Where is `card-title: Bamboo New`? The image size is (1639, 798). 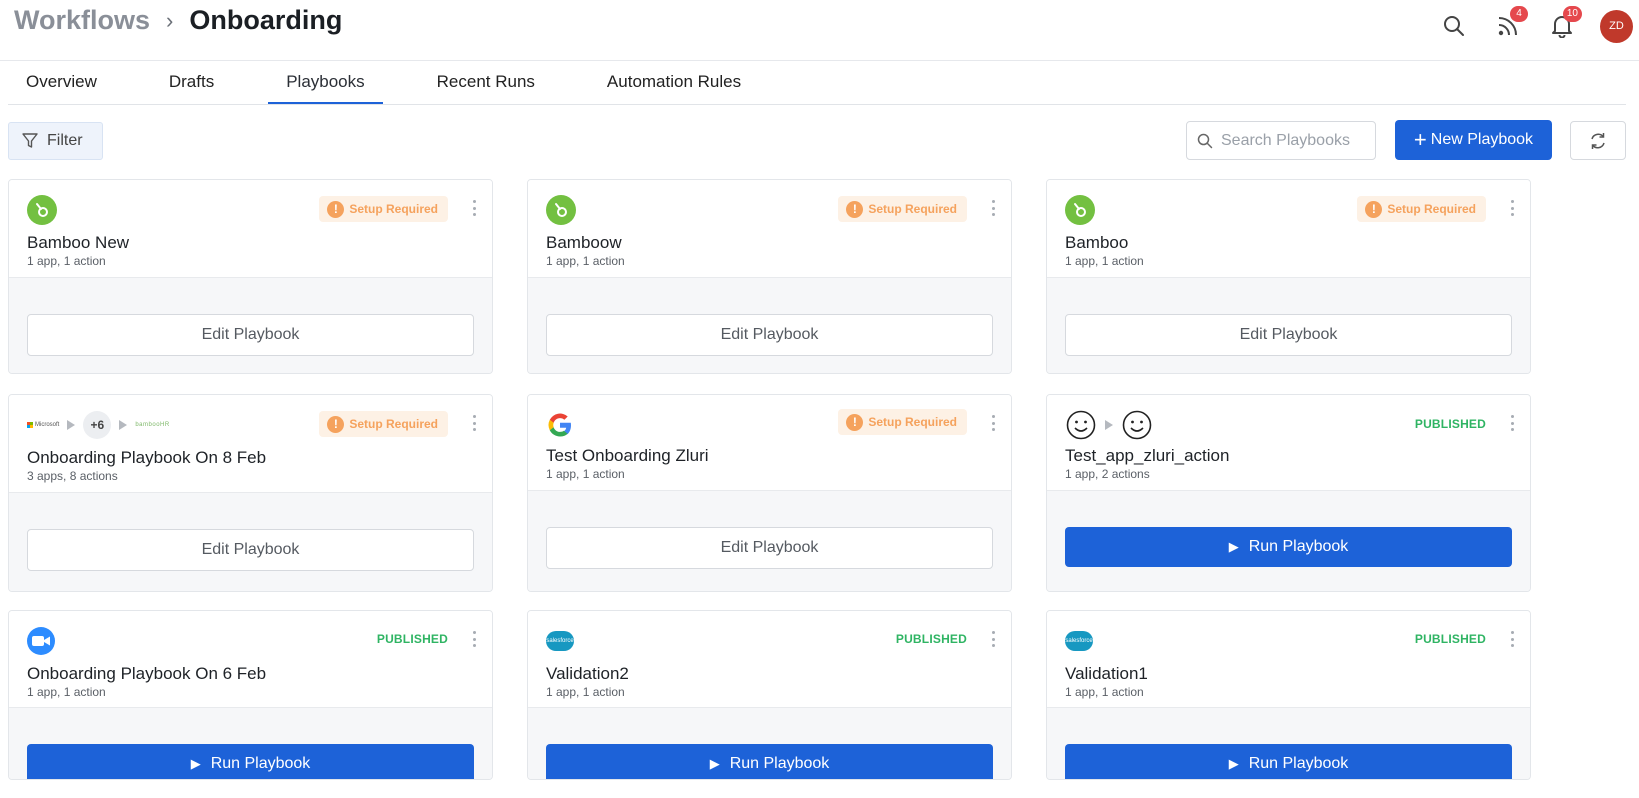
card-title: Bamboo New is located at coordinates (78, 243).